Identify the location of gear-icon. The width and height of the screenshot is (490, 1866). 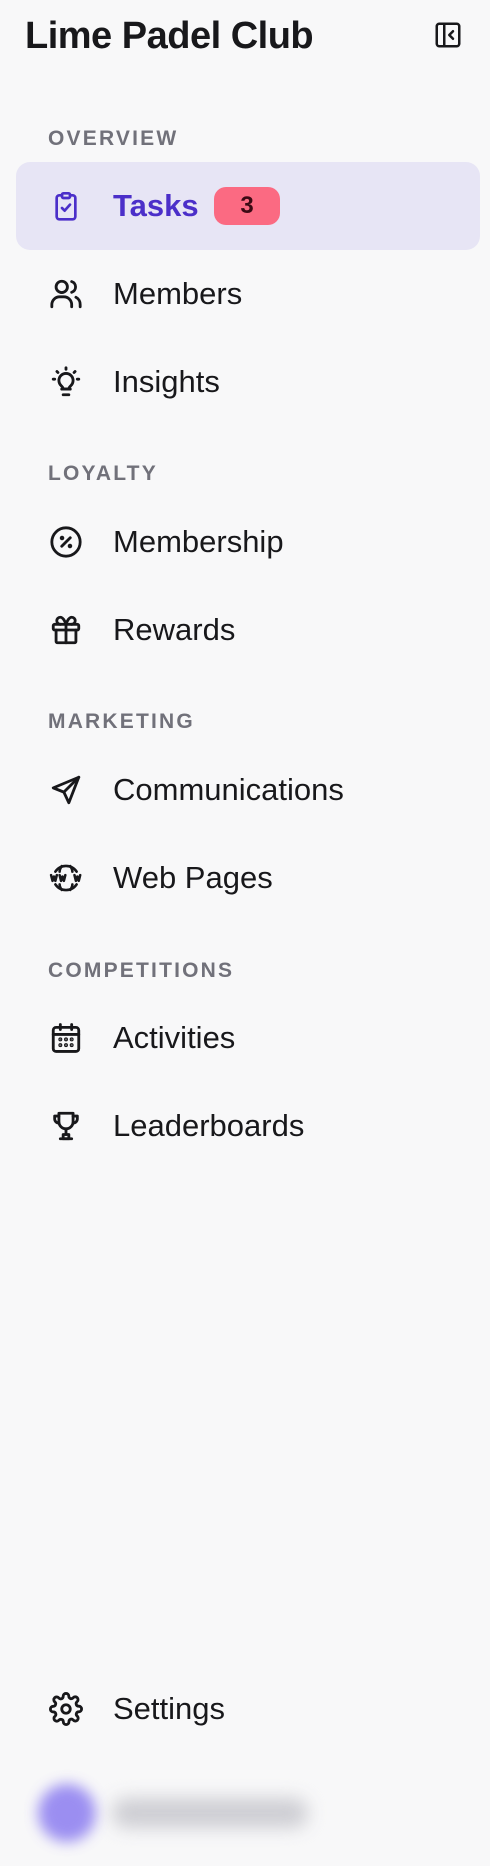
(66, 1709).